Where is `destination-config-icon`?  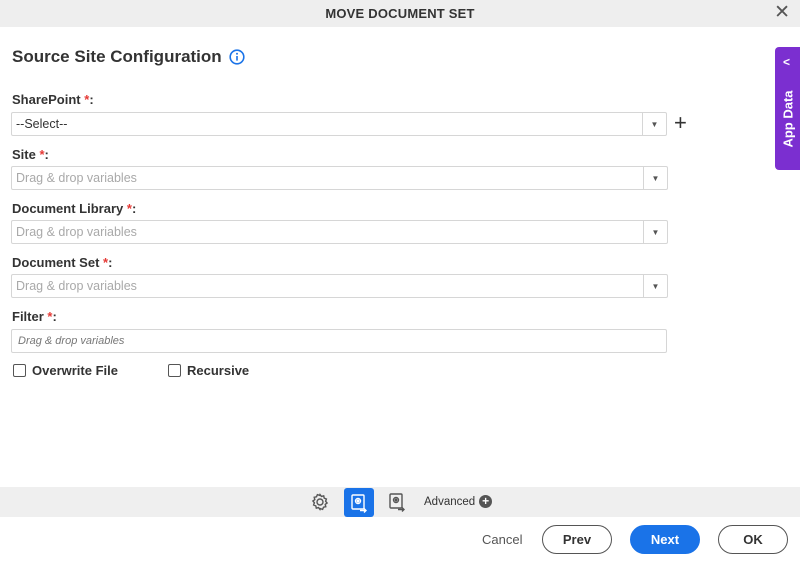
destination-config-icon is located at coordinates (397, 502).